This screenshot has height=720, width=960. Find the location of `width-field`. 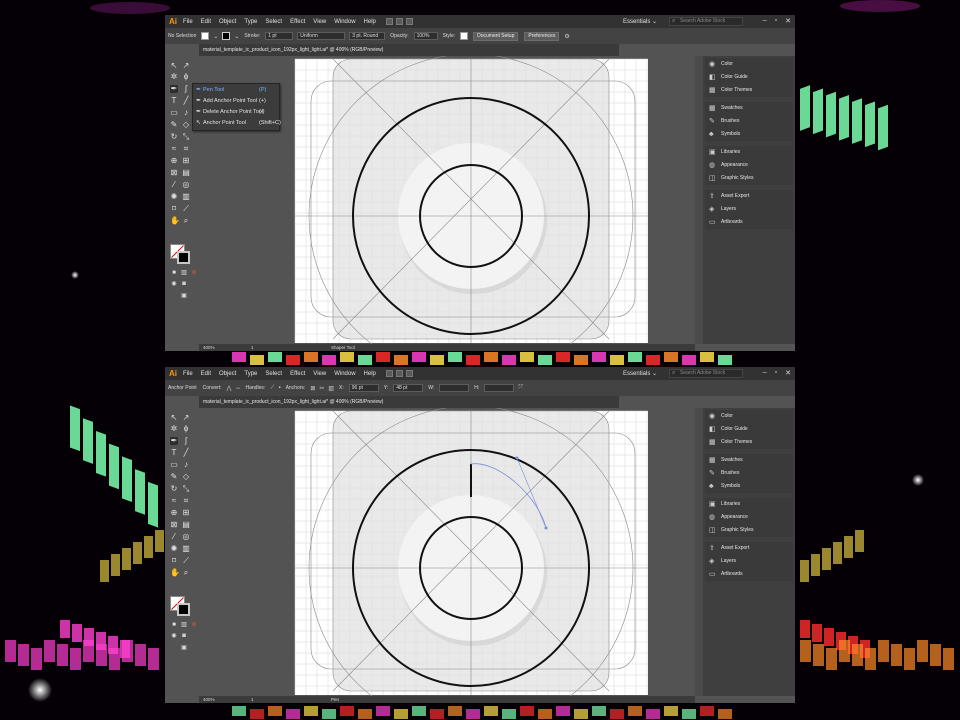

width-field is located at coordinates (454, 388).